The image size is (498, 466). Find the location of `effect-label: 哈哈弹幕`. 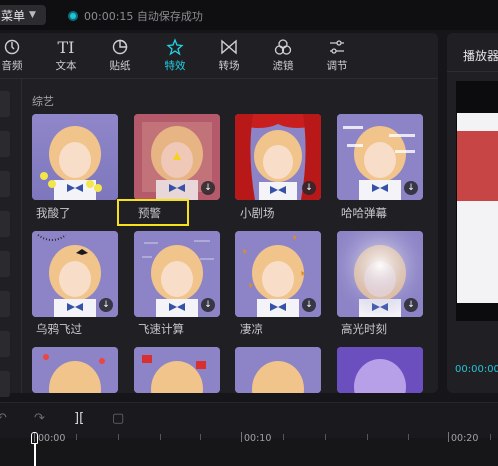

effect-label: 哈哈弹幕 is located at coordinates (364, 213).